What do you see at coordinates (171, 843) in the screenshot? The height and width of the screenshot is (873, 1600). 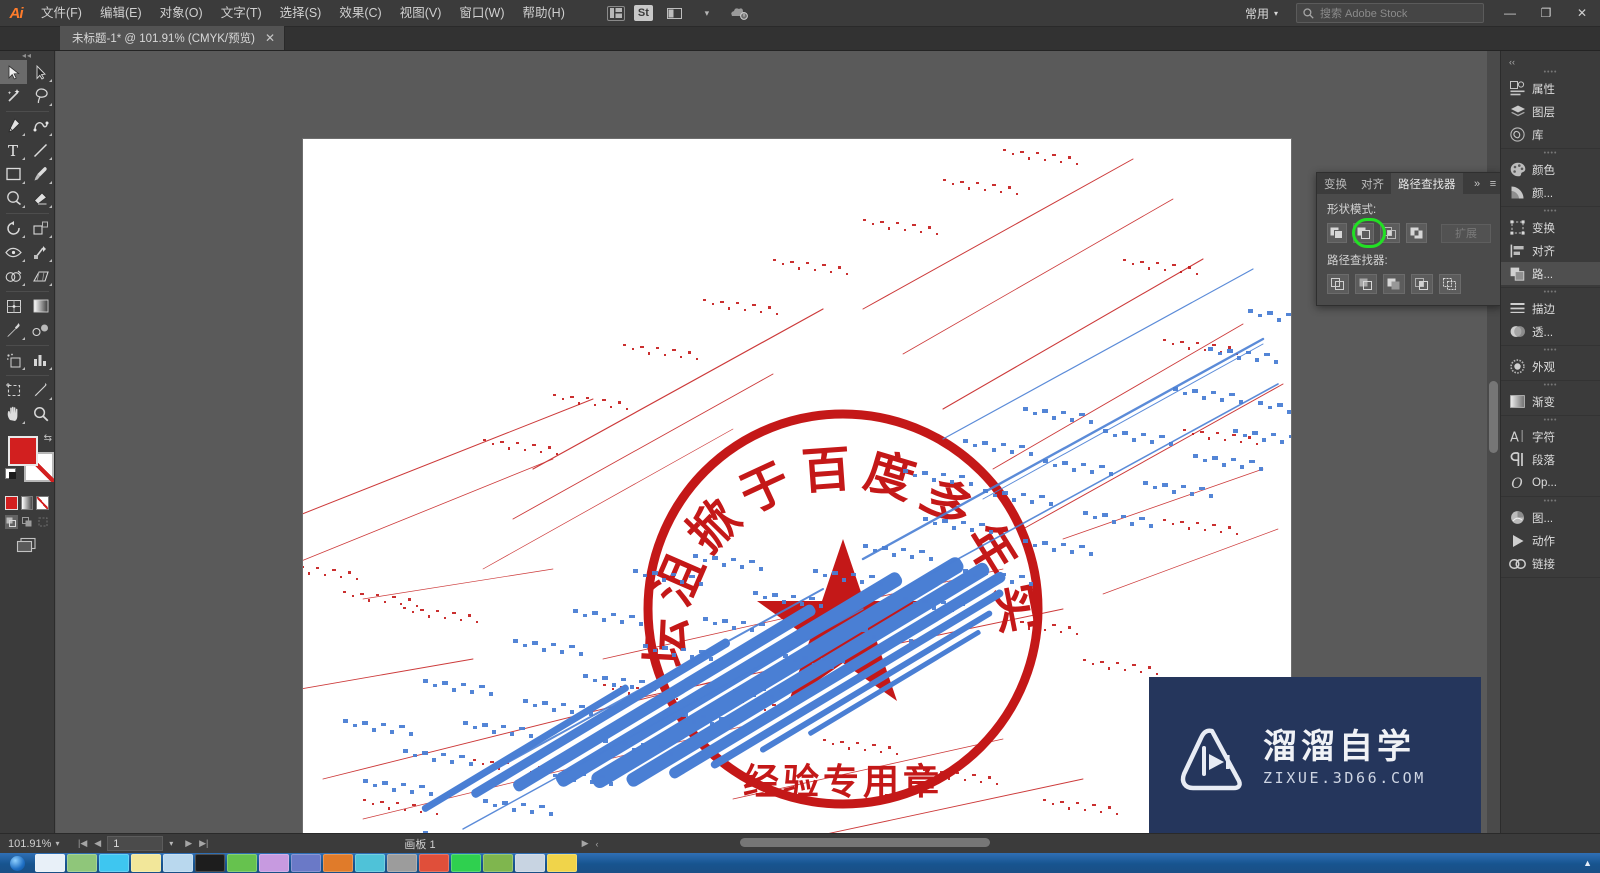 I see `artboard-page-chevron: ▾` at bounding box center [171, 843].